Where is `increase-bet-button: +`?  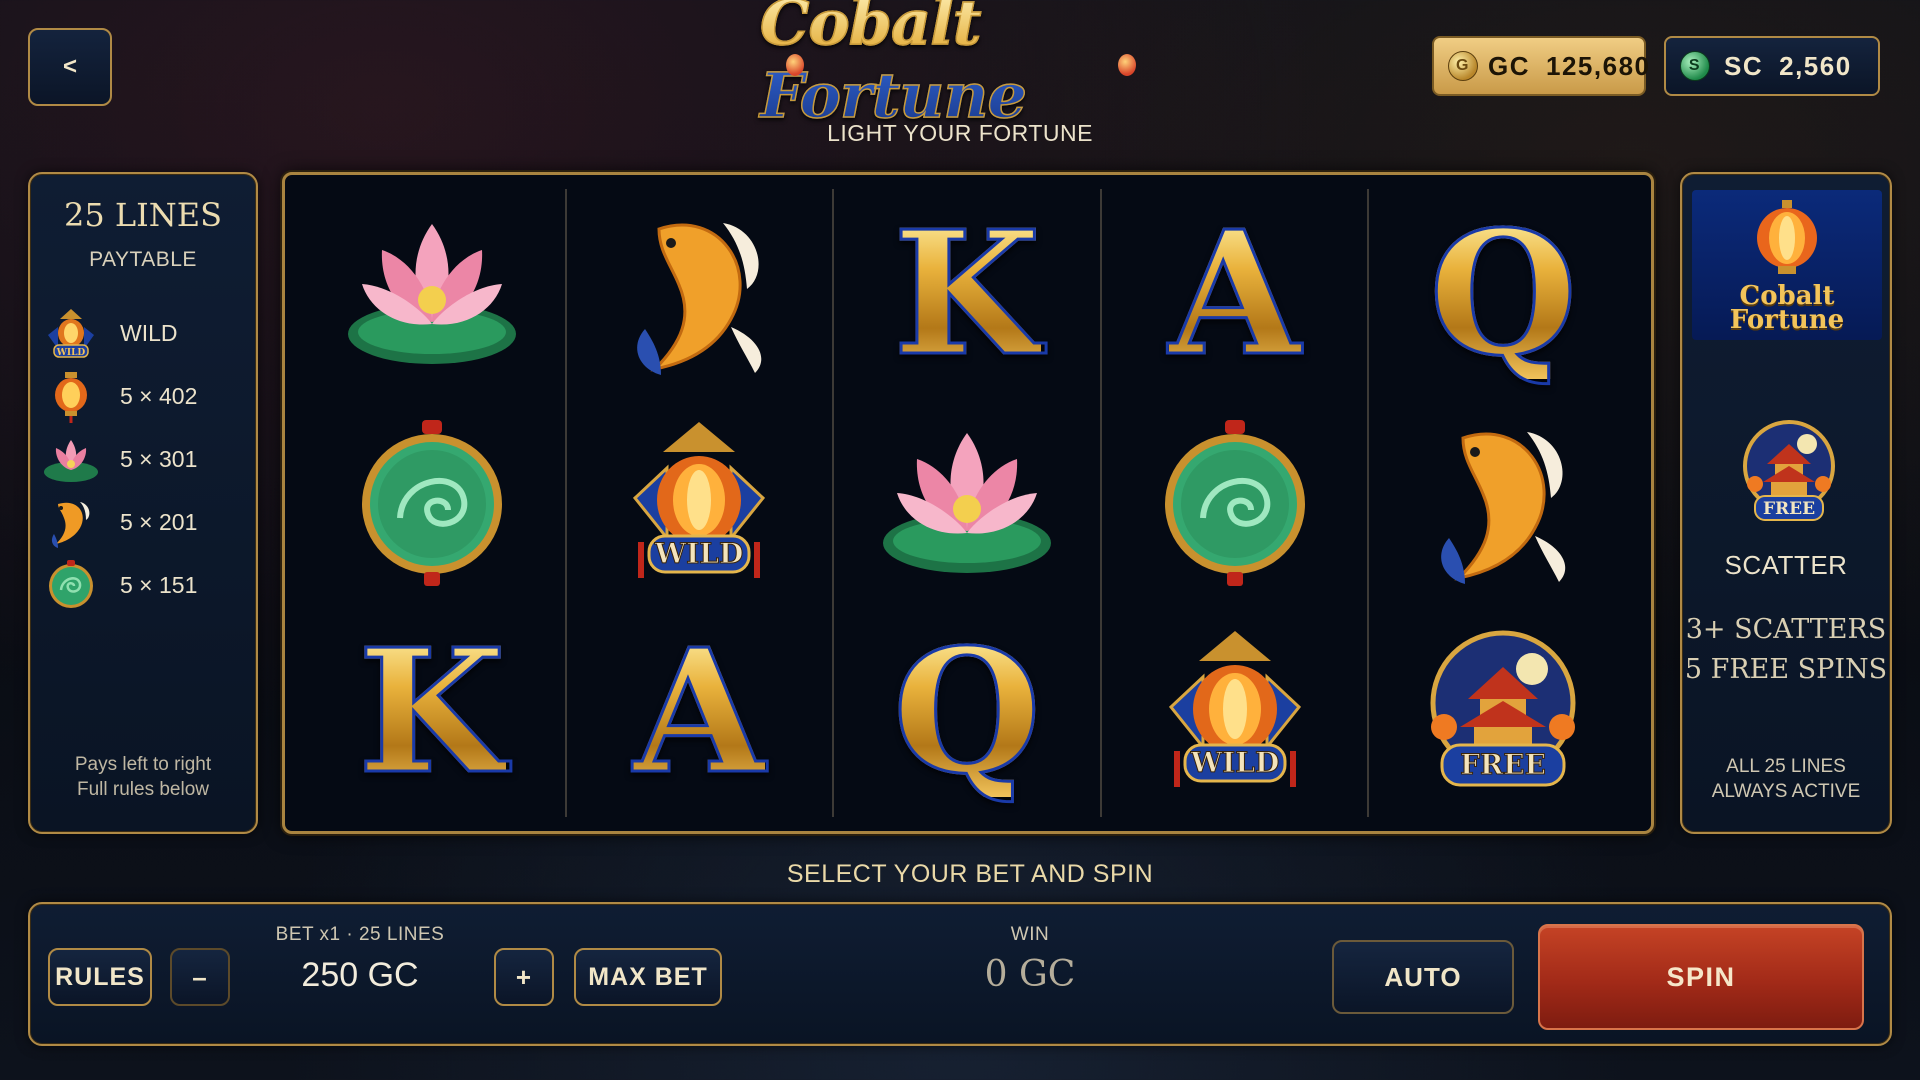
increase-bet-button: + is located at coordinates (524, 977).